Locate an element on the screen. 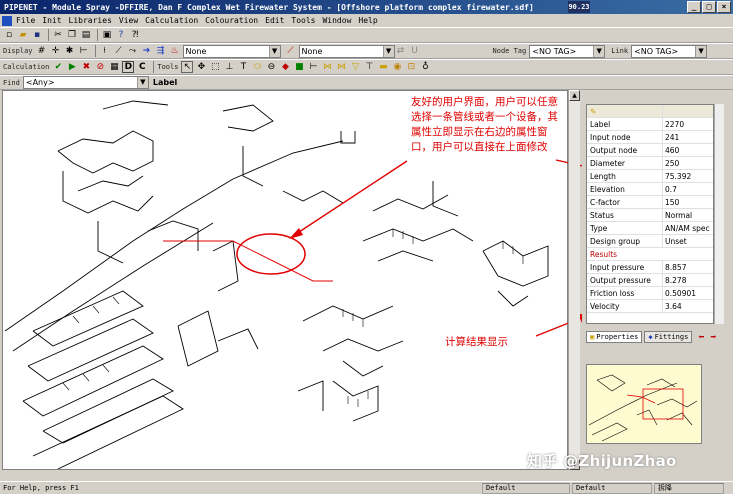  properties-header: ✎ is located at coordinates (650, 111).